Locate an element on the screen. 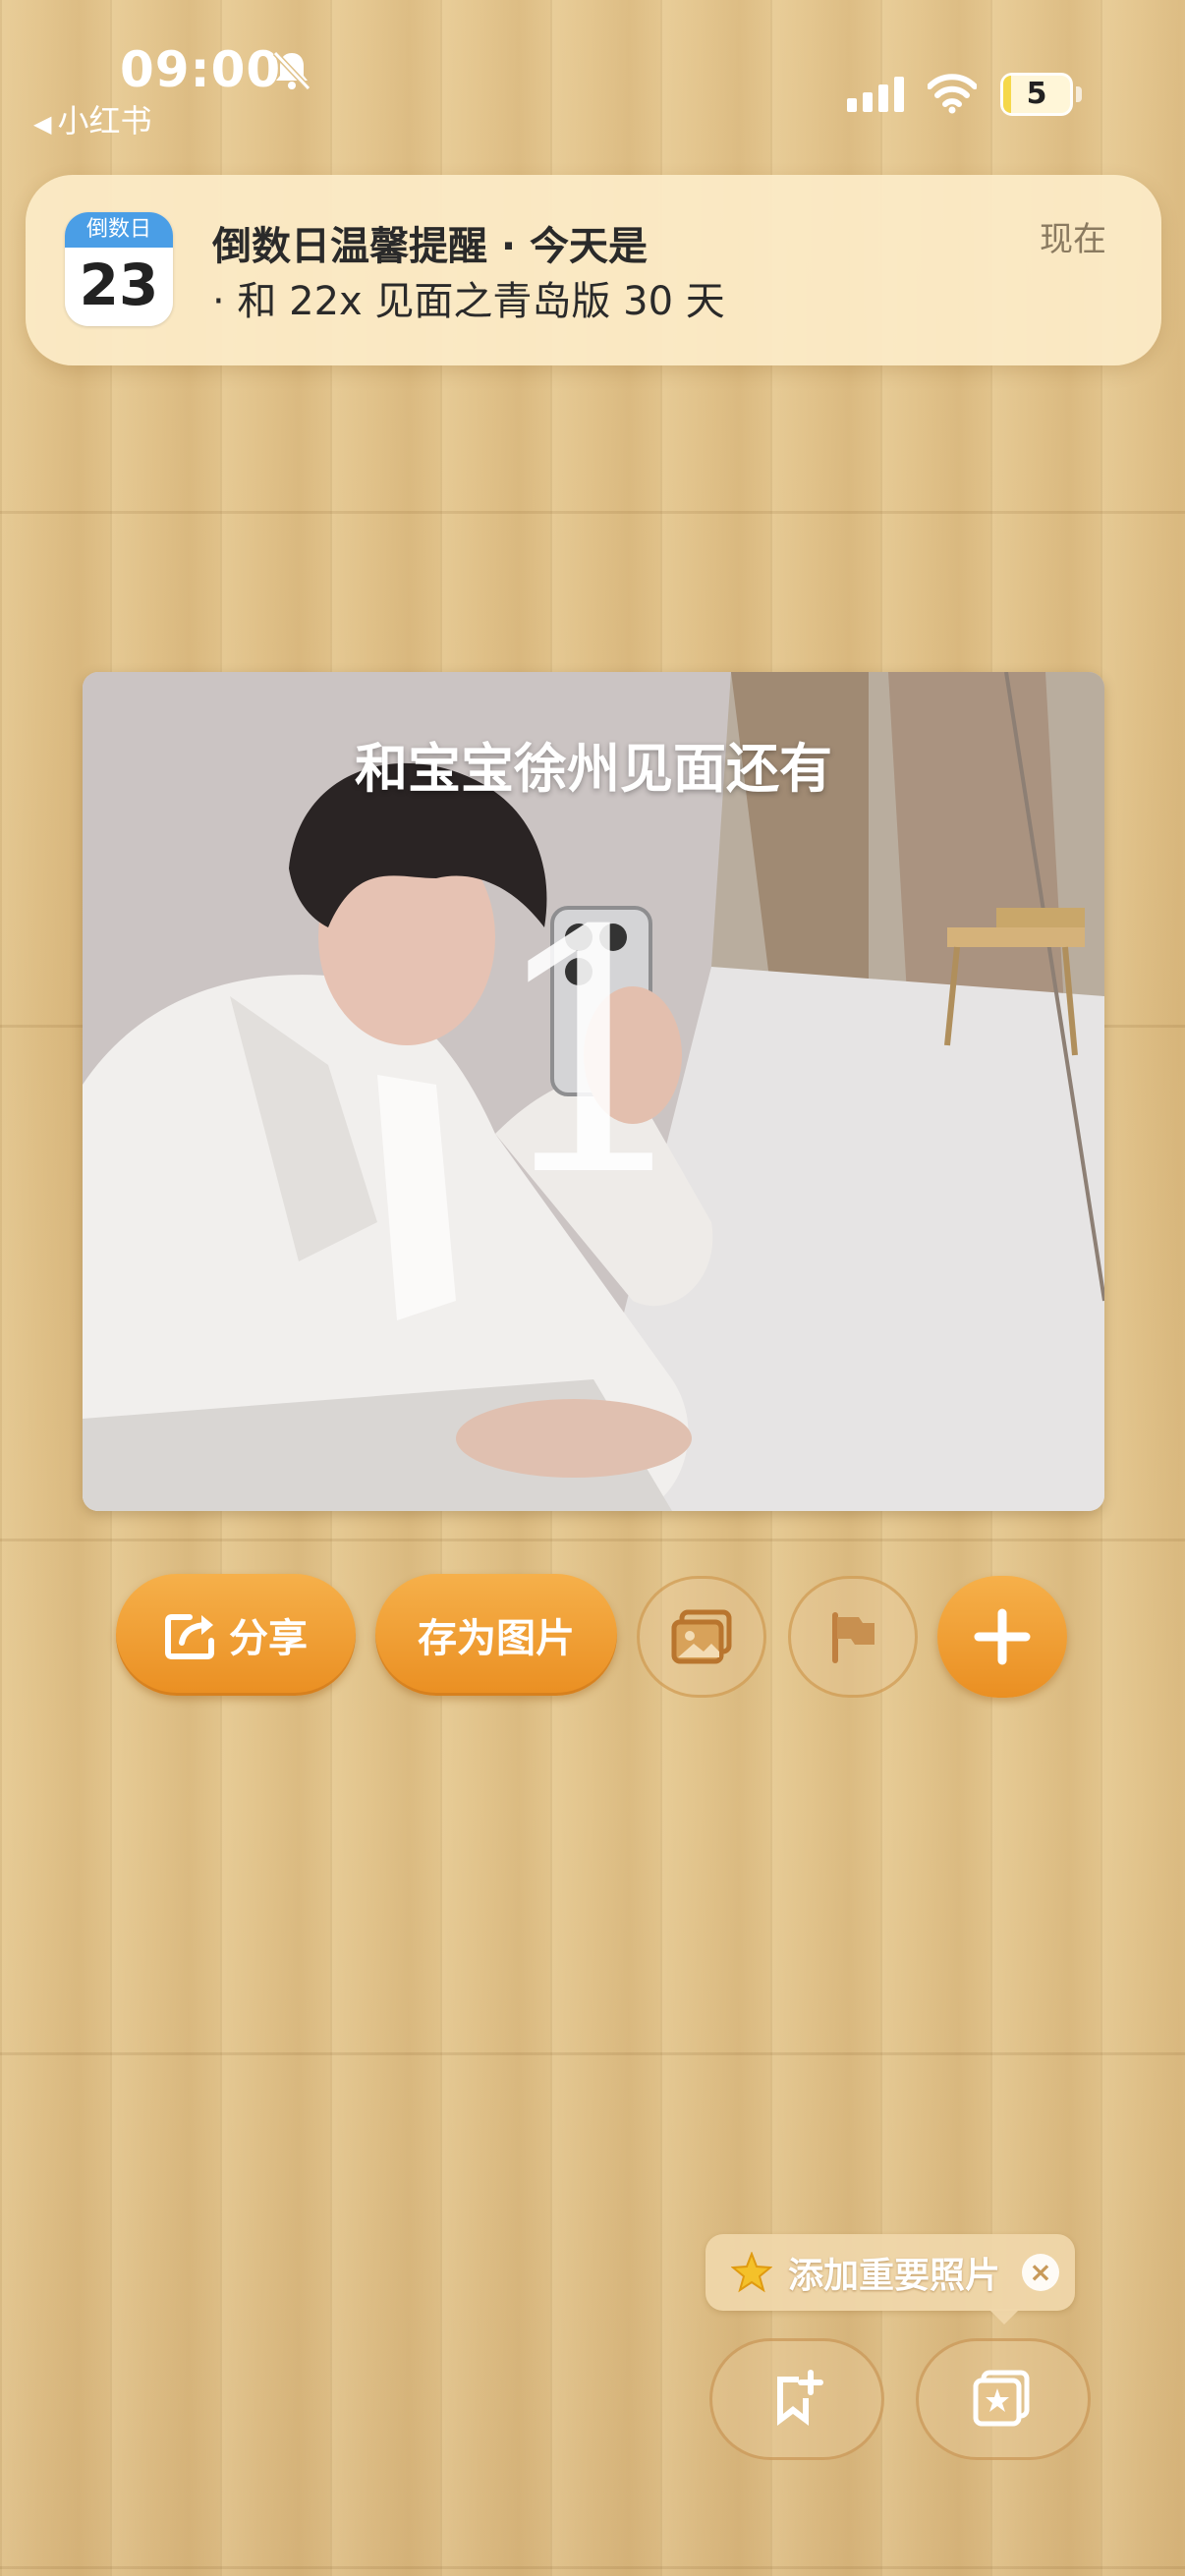  notification-title: 倒数日温馨提醒 · 今天是 is located at coordinates (431, 246).